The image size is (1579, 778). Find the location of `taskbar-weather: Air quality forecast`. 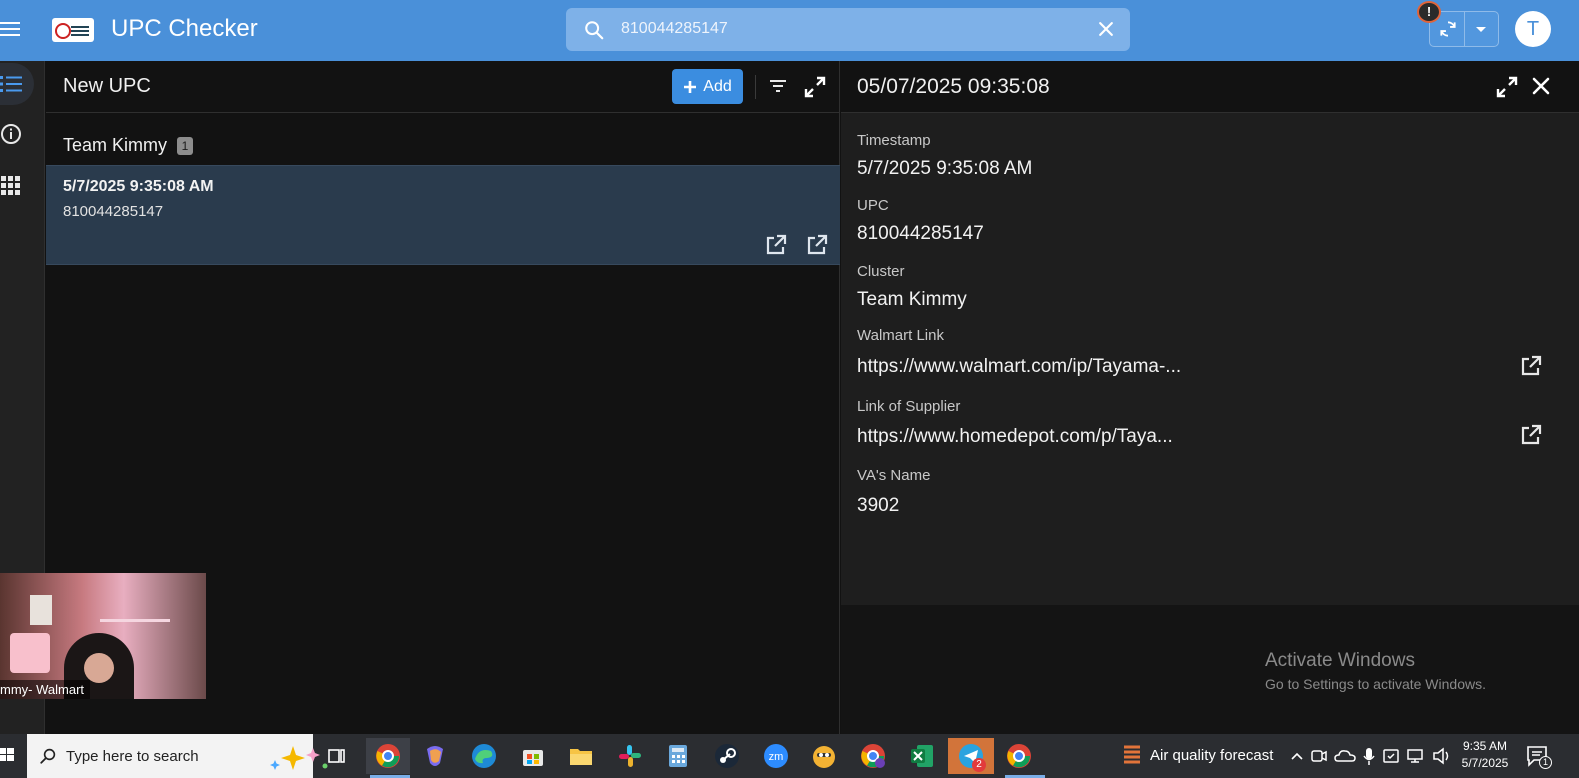

taskbar-weather: Air quality forecast is located at coordinates (1197, 755).